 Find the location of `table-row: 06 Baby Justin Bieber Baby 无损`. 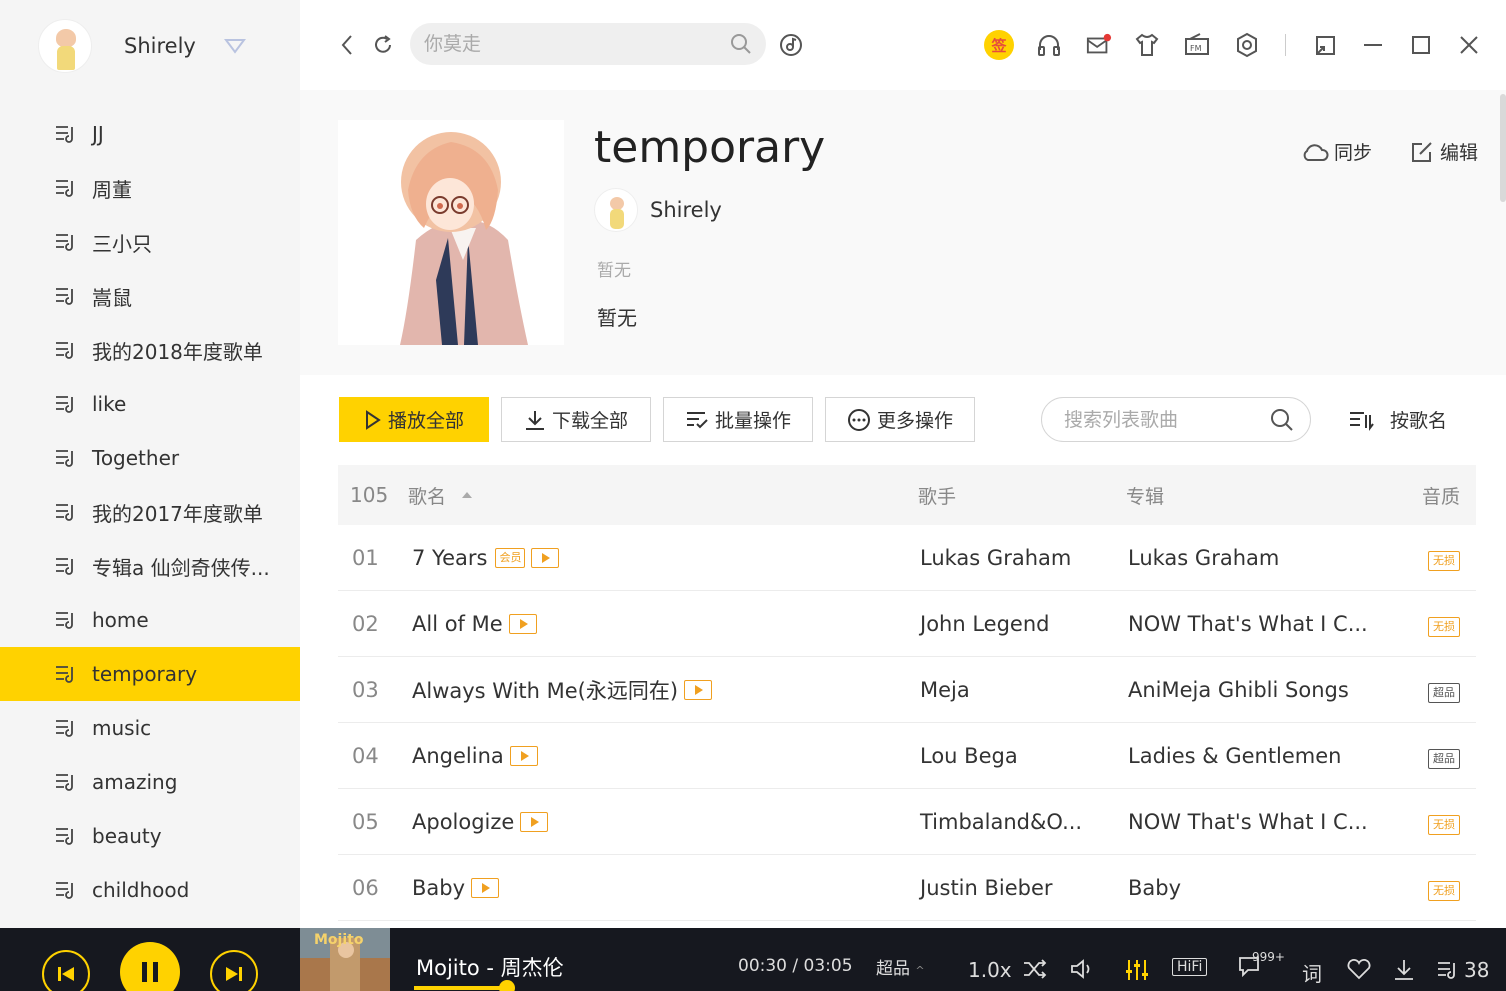

table-row: 06 Baby Justin Bieber Baby 无损 is located at coordinates (907, 888).